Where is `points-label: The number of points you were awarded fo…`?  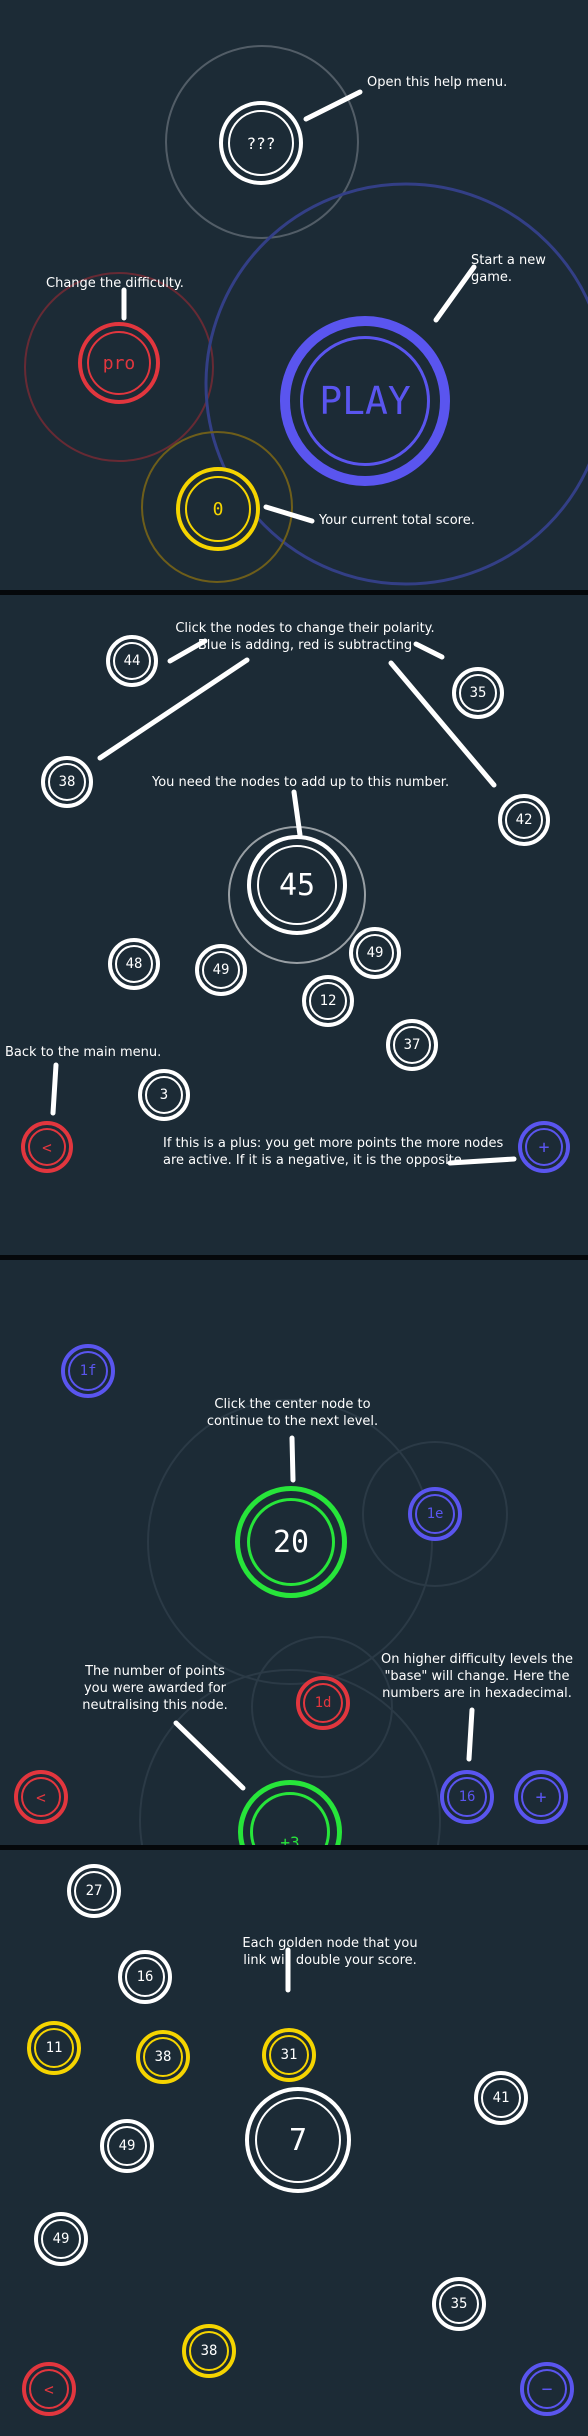 points-label: The number of points you were awarded fo… is located at coordinates (155, 1688).